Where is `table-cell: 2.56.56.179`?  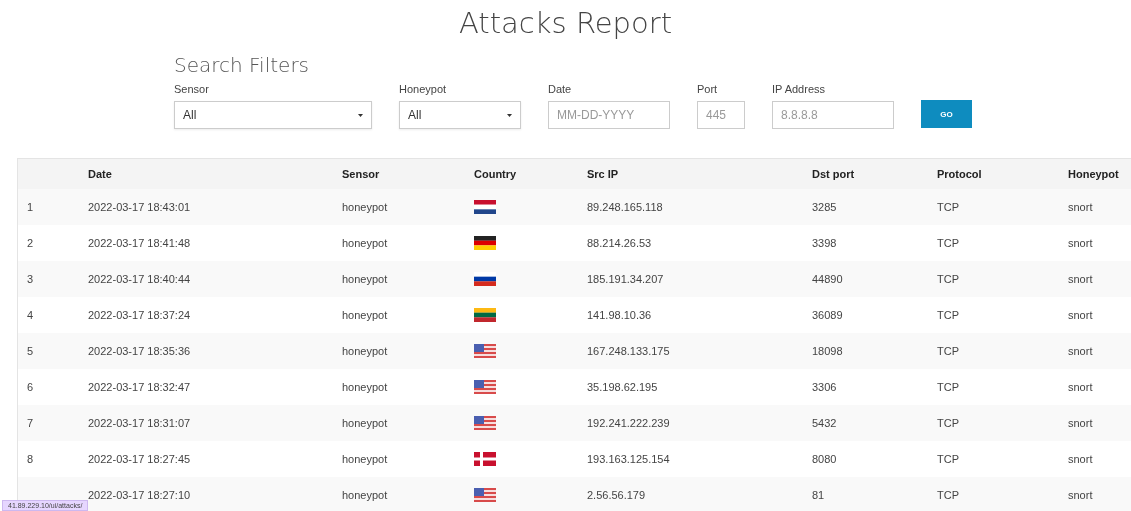 table-cell: 2.56.56.179 is located at coordinates (616, 495).